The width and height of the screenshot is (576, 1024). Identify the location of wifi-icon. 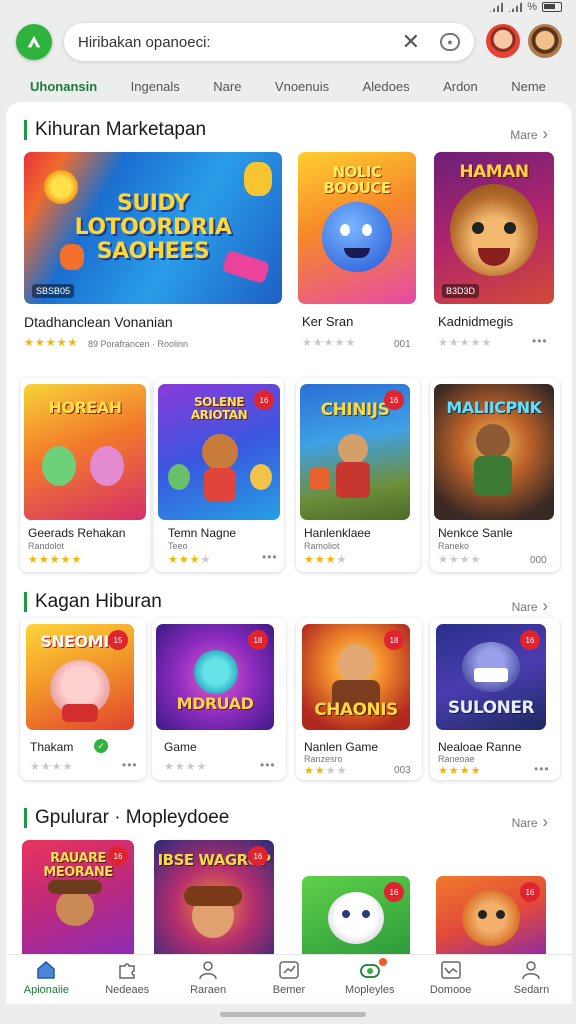
(515, 7).